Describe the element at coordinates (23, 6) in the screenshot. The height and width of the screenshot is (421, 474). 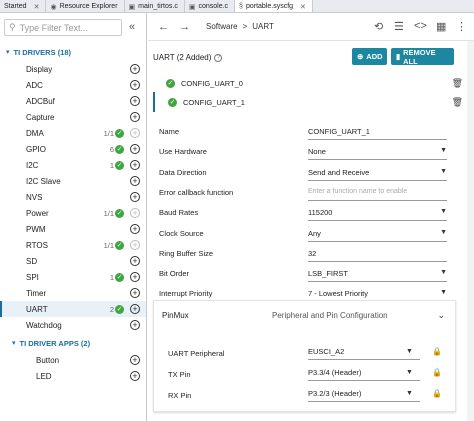
I see `tab-started: Started ✕` at that location.